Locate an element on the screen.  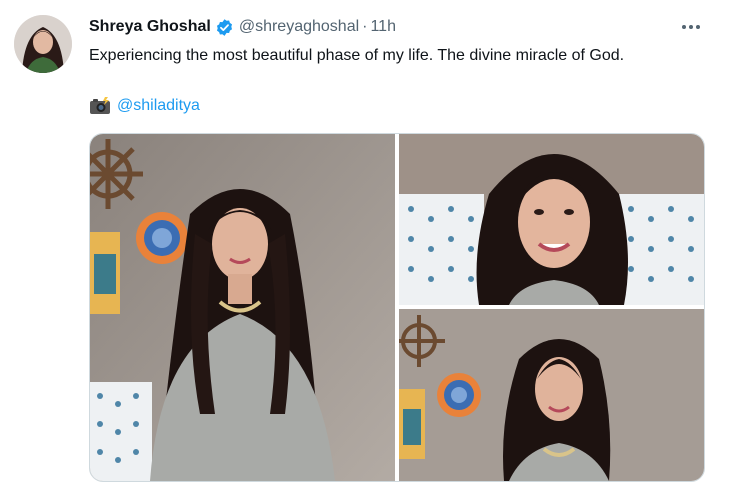
verified-badge-icon is located at coordinates (224, 27).